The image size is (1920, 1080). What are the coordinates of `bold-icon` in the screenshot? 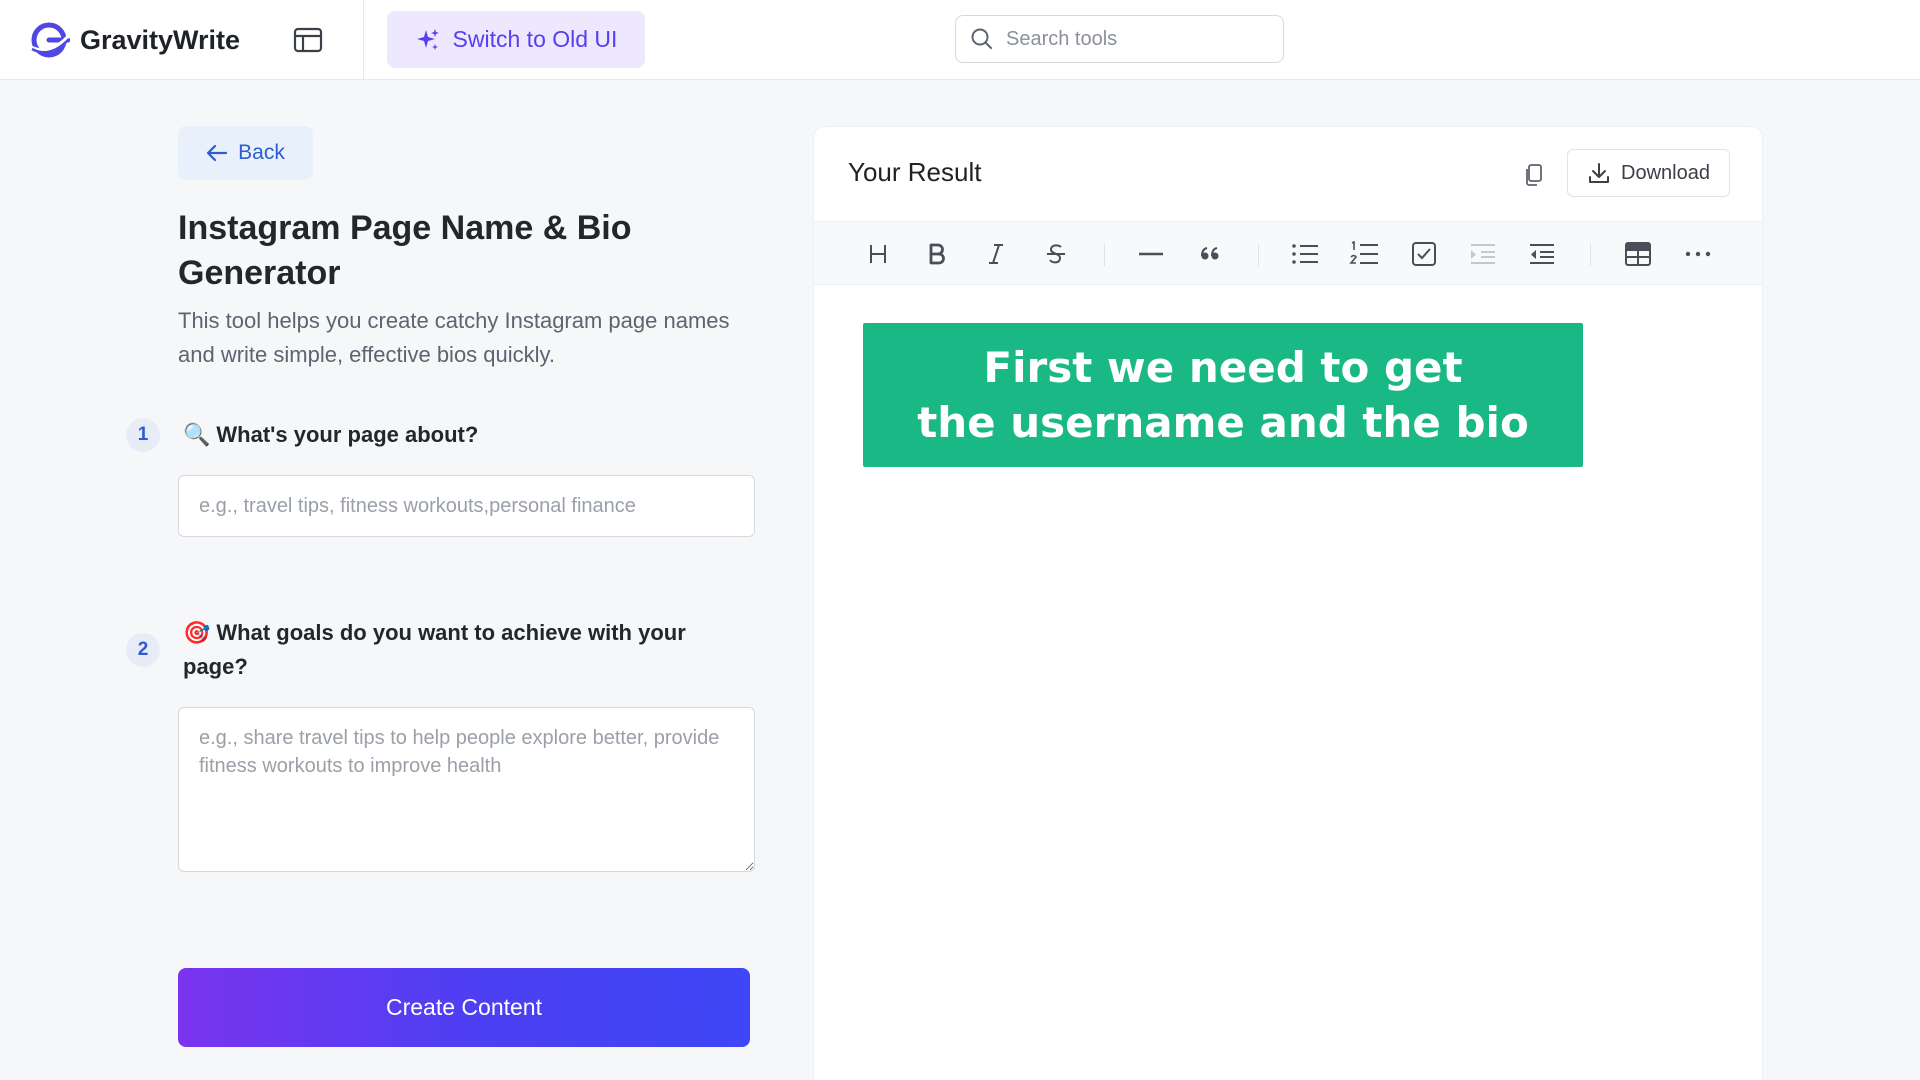 It's located at (937, 254).